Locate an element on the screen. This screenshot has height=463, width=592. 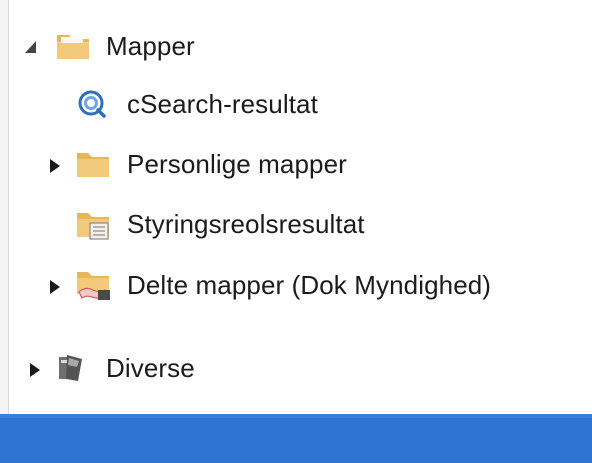
tree-node-label: Delte mapper (Dok Myndighed) is located at coordinates (309, 285).